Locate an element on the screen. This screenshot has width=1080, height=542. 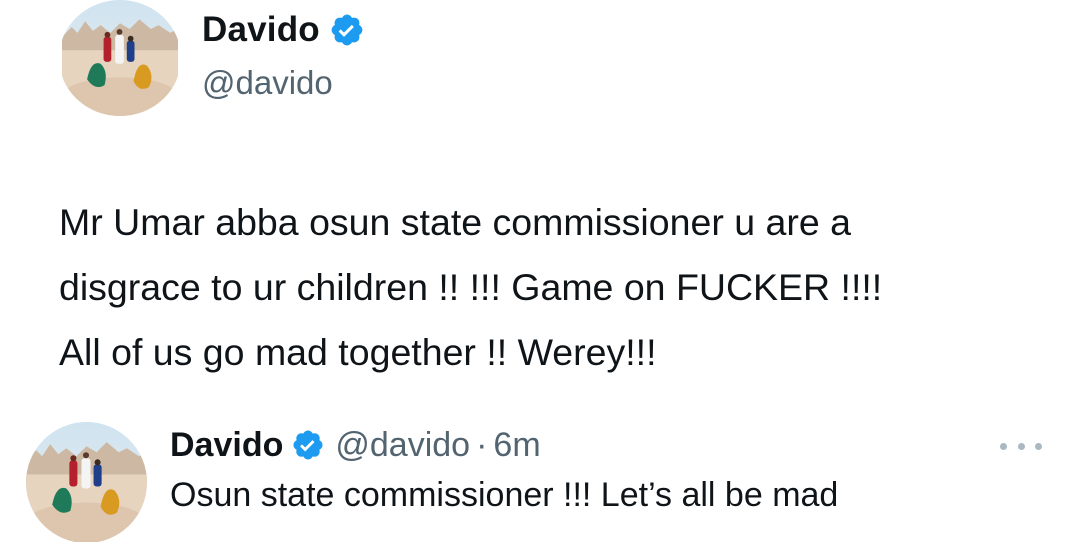
author-avatar is located at coordinates (120, 58).